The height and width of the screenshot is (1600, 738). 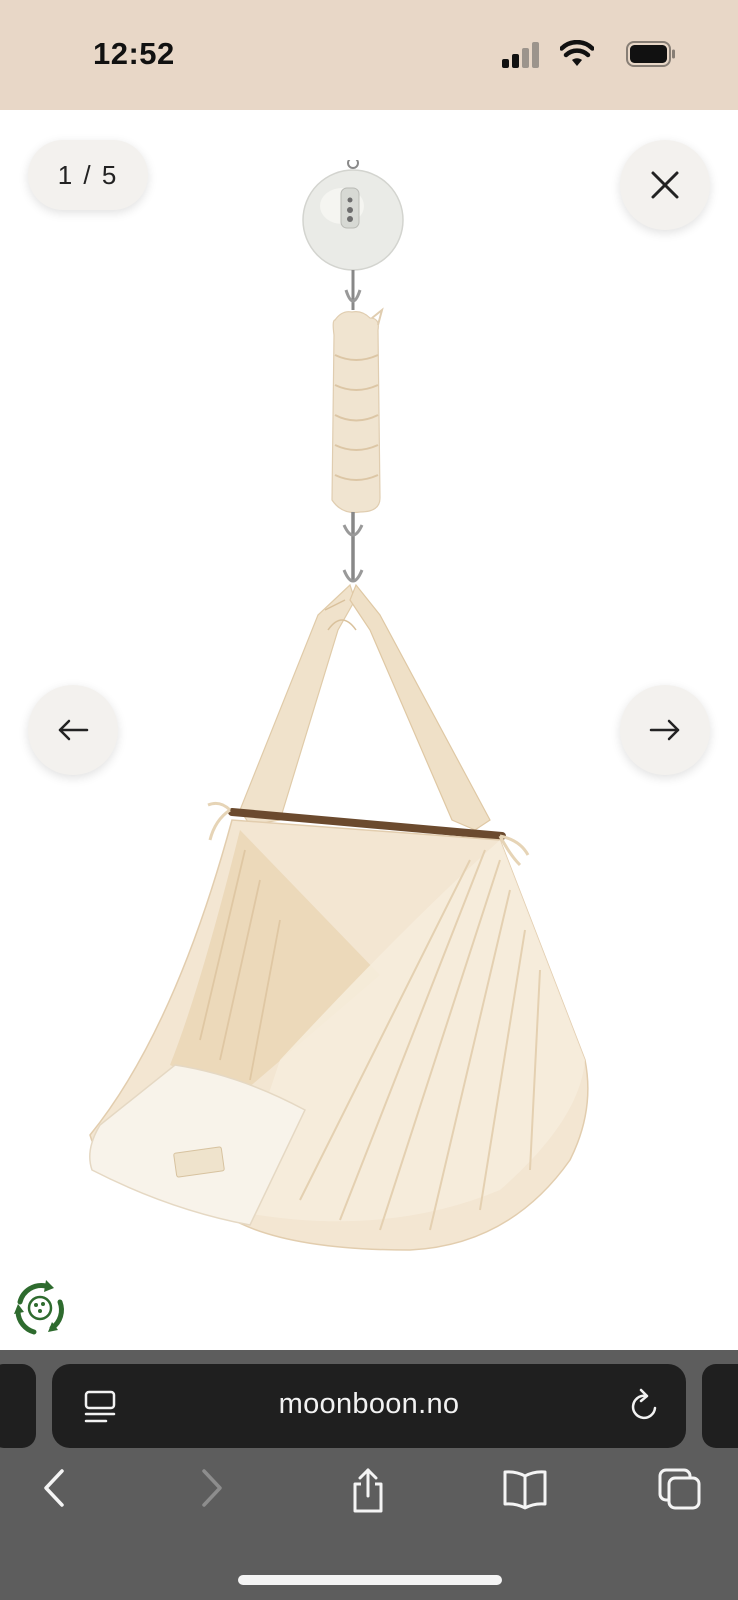 I want to click on back-icon, so click(x=55, y=1488).